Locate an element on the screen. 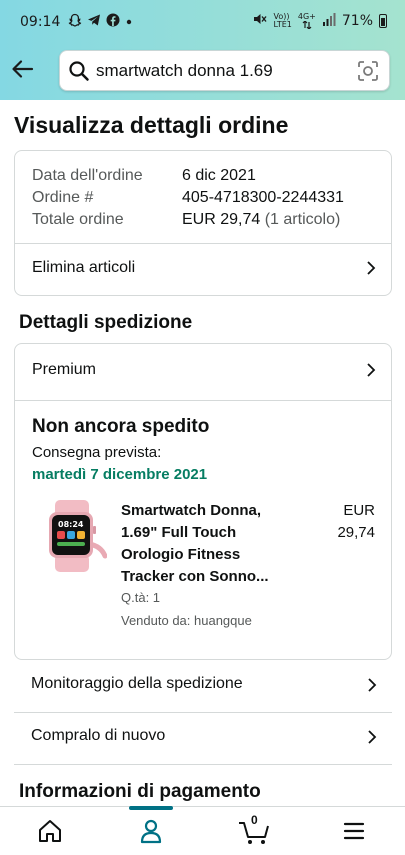 This screenshot has width=405, height=855. shipping-section-title: Dettagli spedizione is located at coordinates (106, 322).